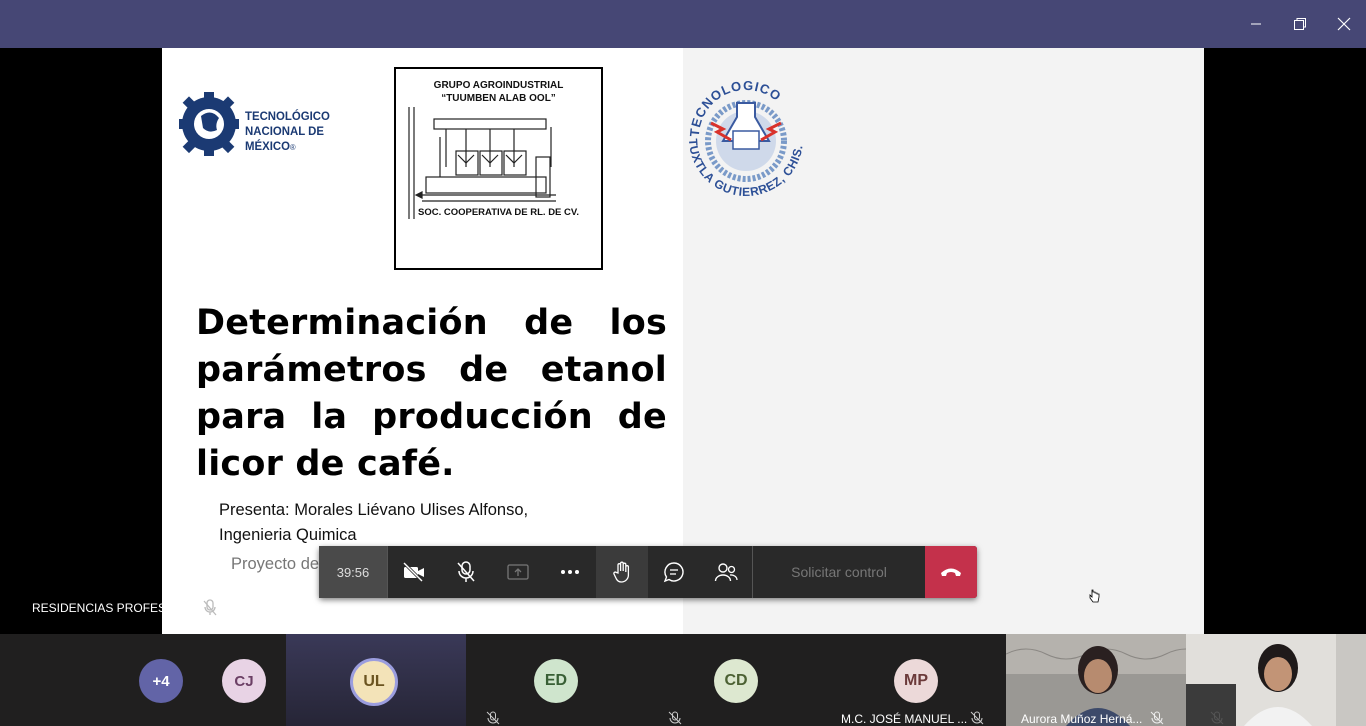 The width and height of the screenshot is (1366, 726). I want to click on participant-tile: CD, so click(736, 680).